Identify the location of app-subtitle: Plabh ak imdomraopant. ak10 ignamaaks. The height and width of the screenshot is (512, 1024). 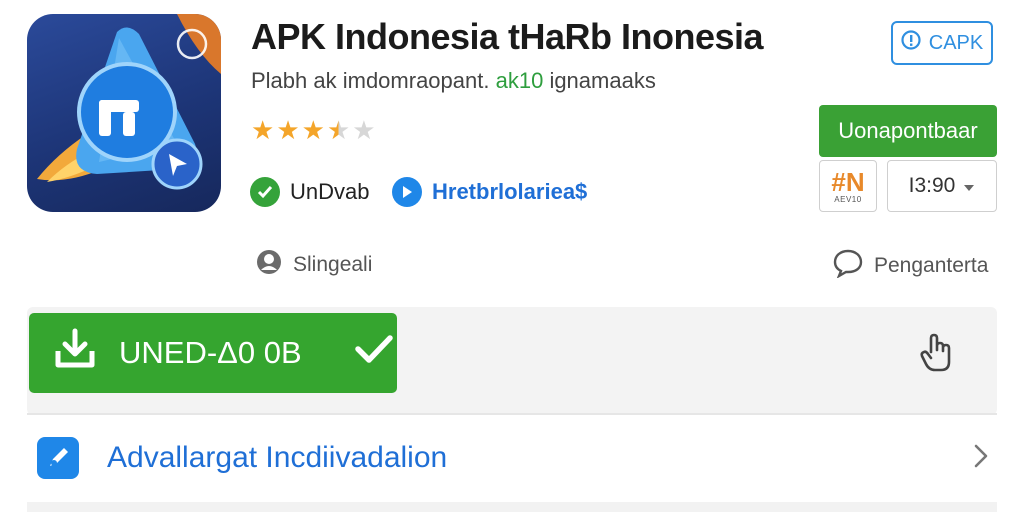
(453, 81).